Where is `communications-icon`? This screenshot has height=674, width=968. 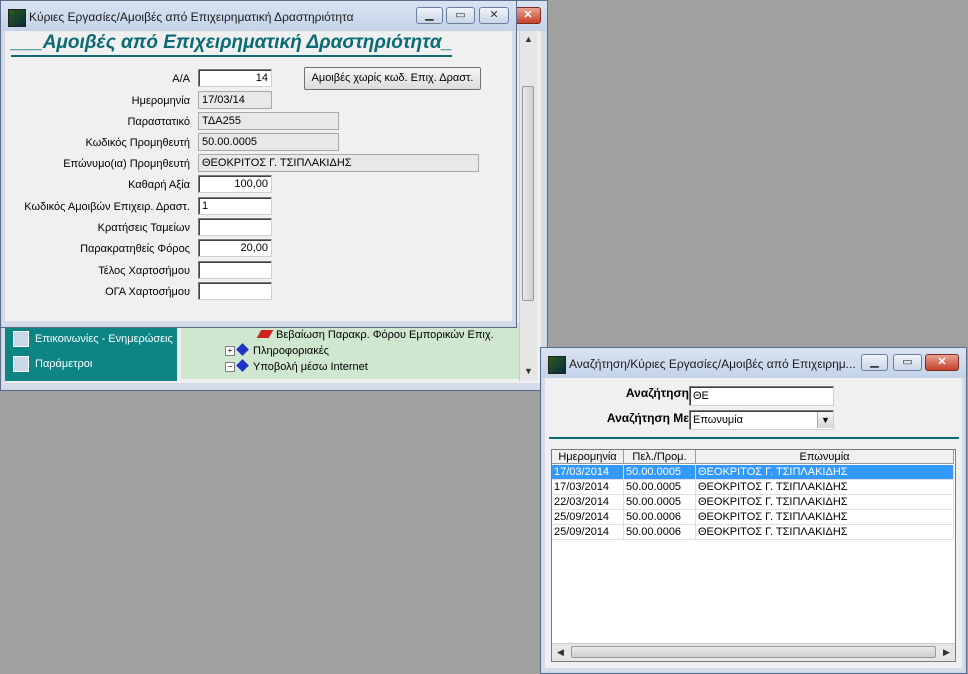
communications-icon is located at coordinates (21, 339).